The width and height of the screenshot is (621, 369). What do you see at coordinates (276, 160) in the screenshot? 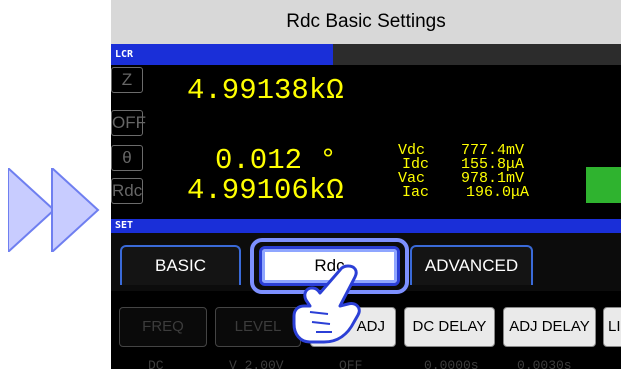
I see `theta-value: 0.012 °` at bounding box center [276, 160].